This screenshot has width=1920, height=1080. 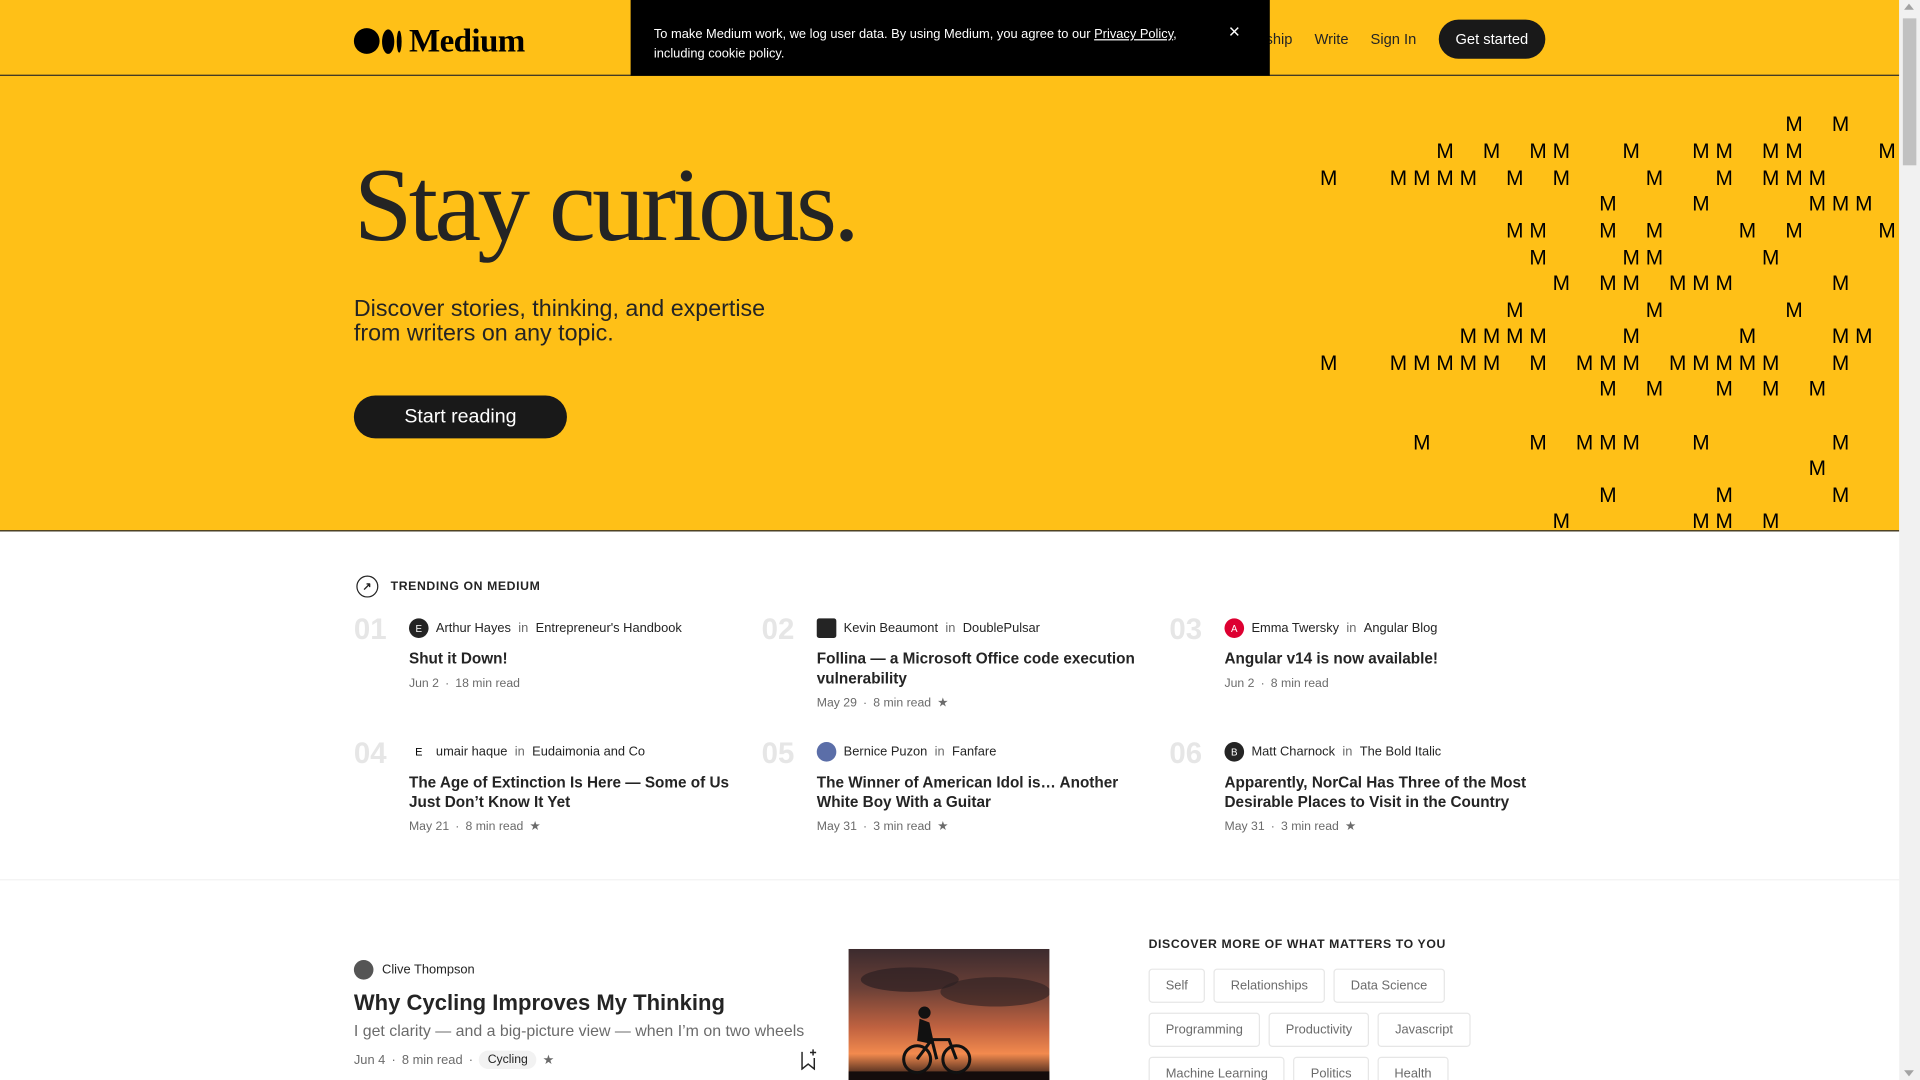 What do you see at coordinates (428, 969) in the screenshot?
I see `author-name: Clive Thompson` at bounding box center [428, 969].